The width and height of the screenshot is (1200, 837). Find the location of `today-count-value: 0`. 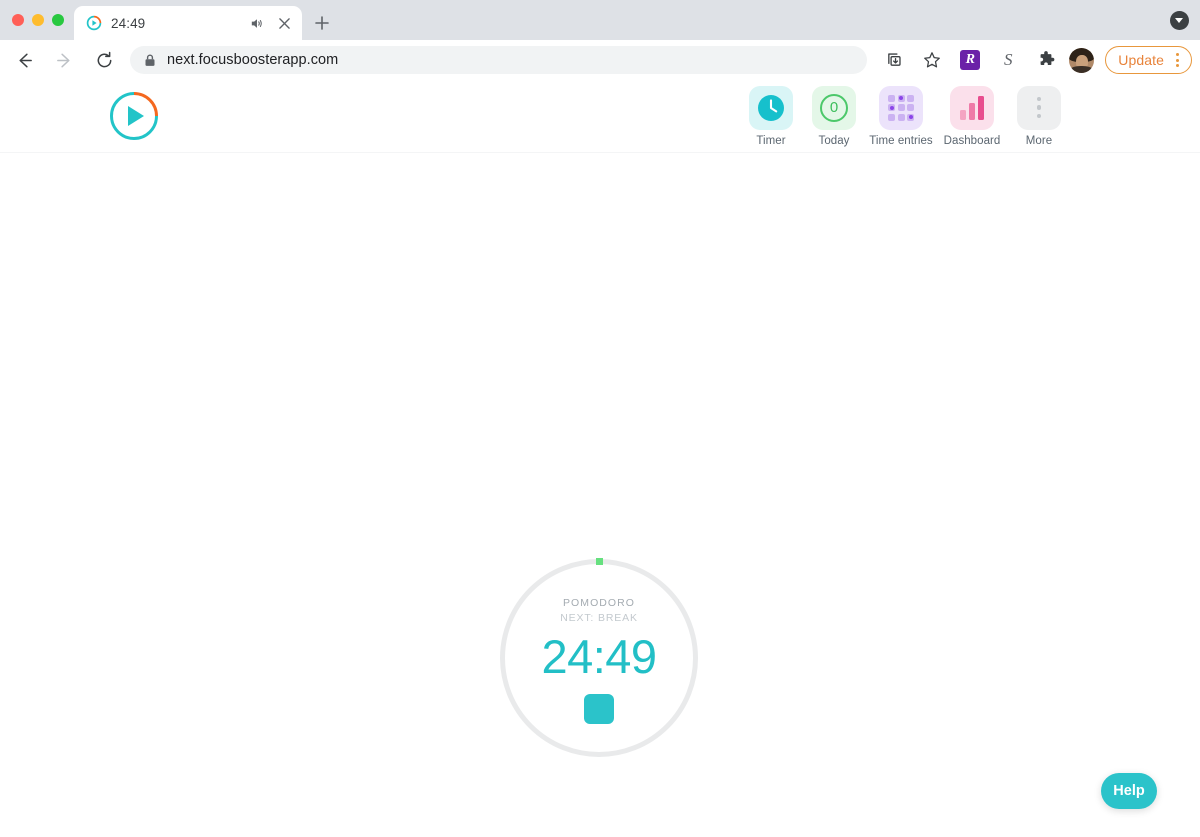

today-count-value: 0 is located at coordinates (834, 107).